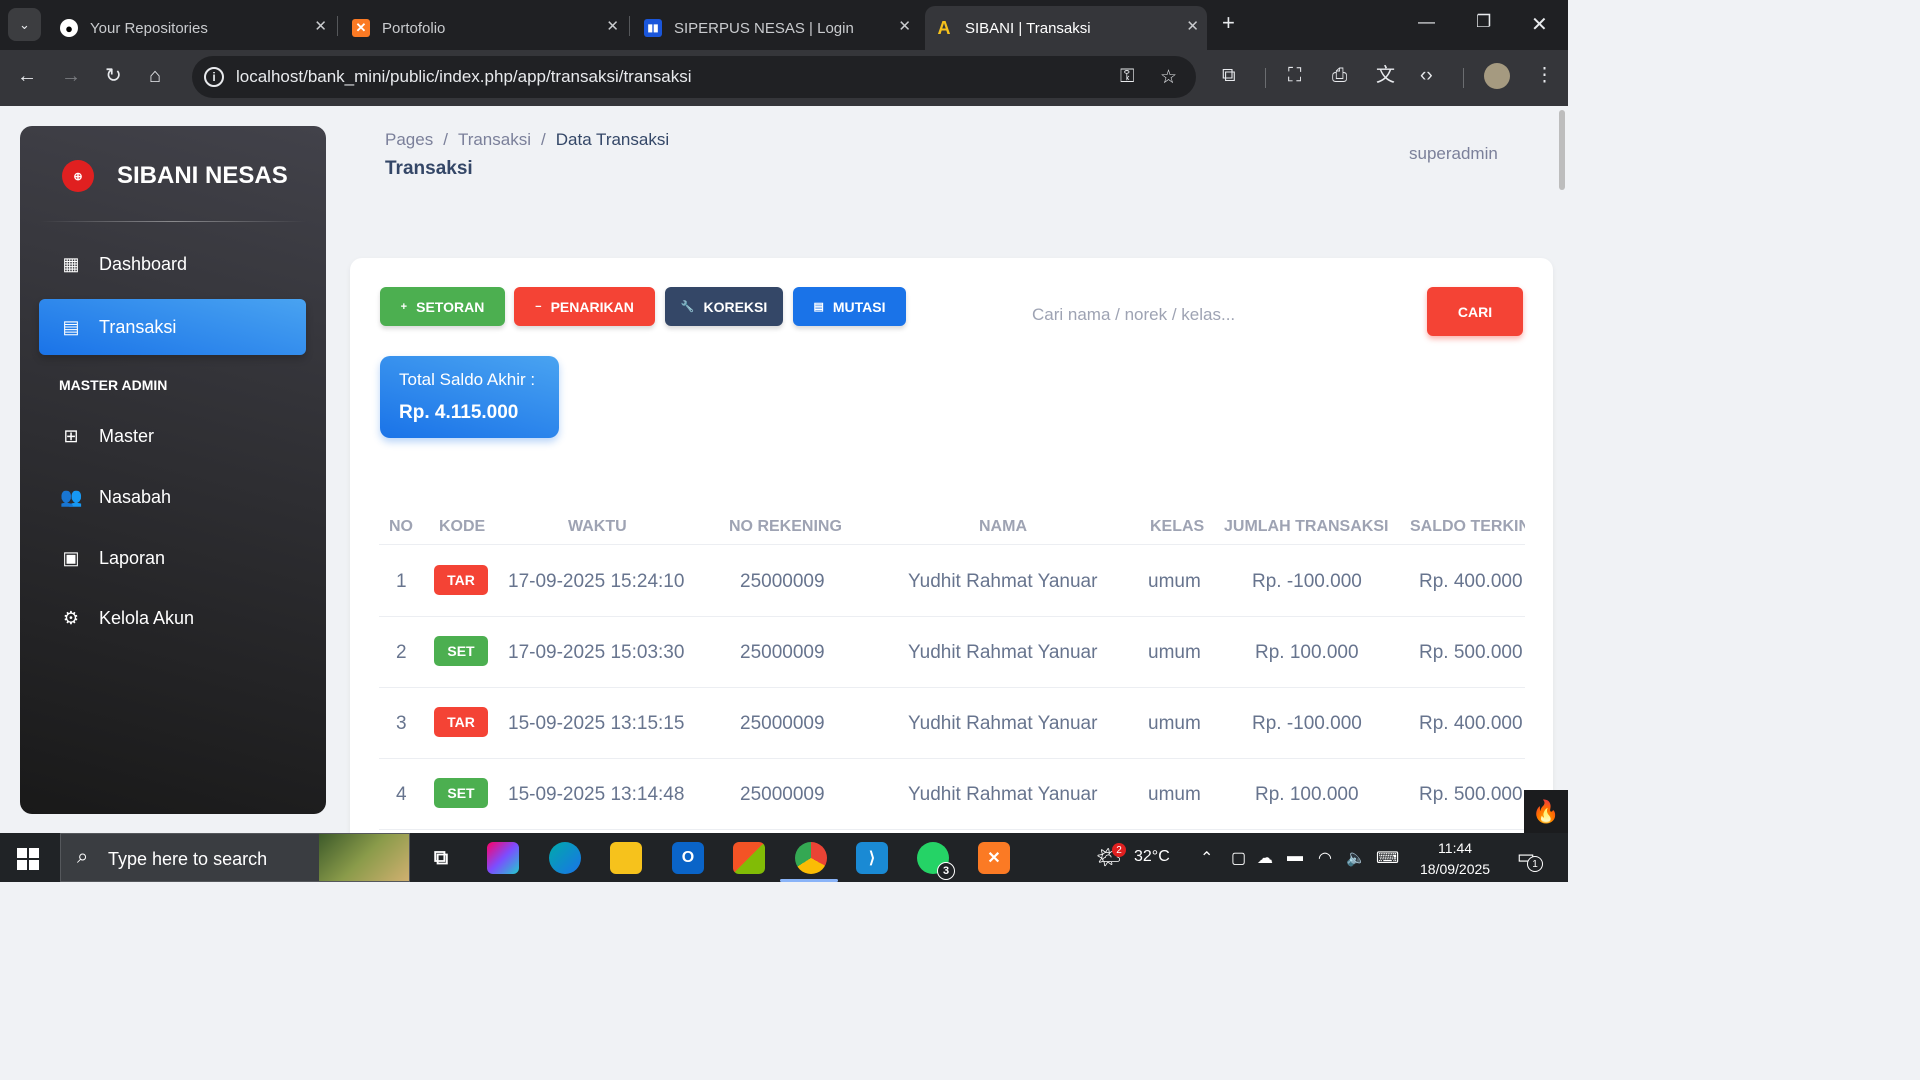  I want to click on receipt-small-icon: ▤, so click(818, 307).